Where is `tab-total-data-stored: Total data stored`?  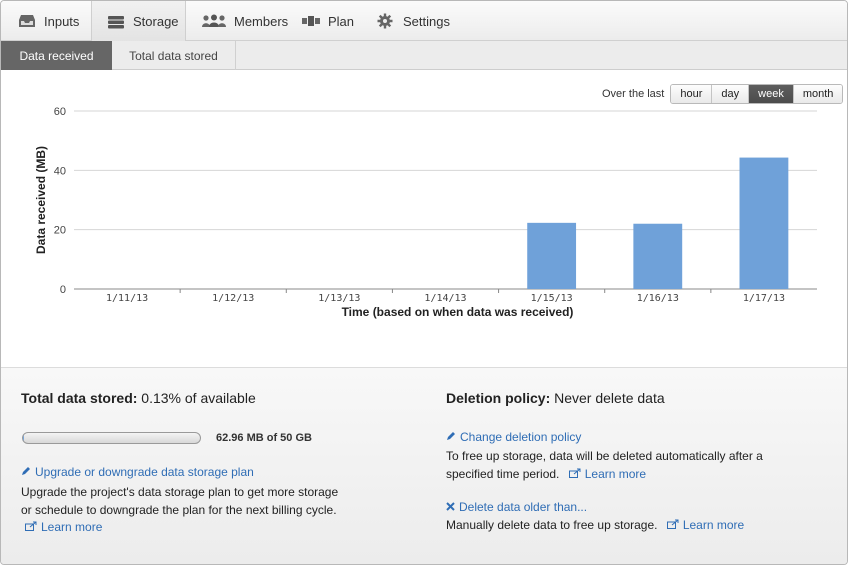 tab-total-data-stored: Total data stored is located at coordinates (174, 55).